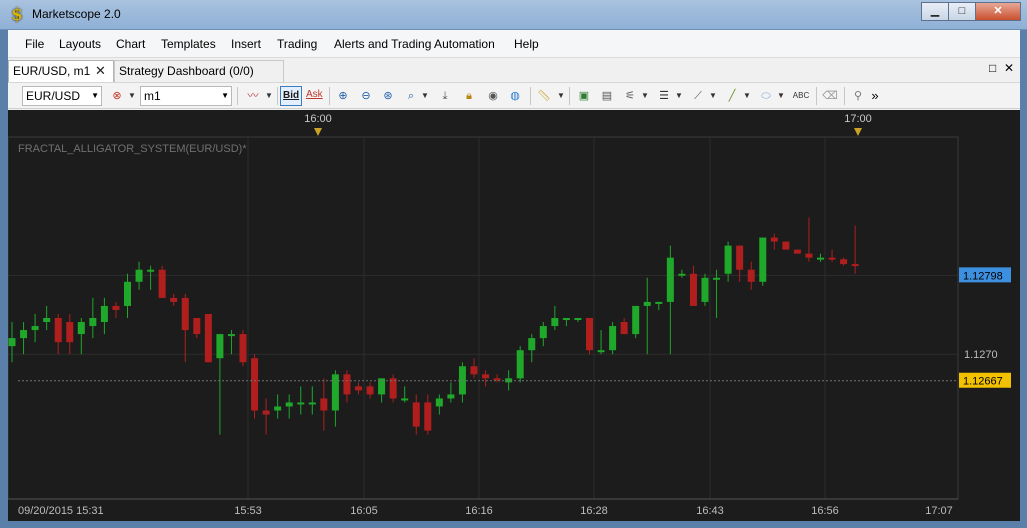 The height and width of the screenshot is (528, 1027). I want to click on menu-alerts-automation: Alerts and Trading Automation, so click(414, 44).